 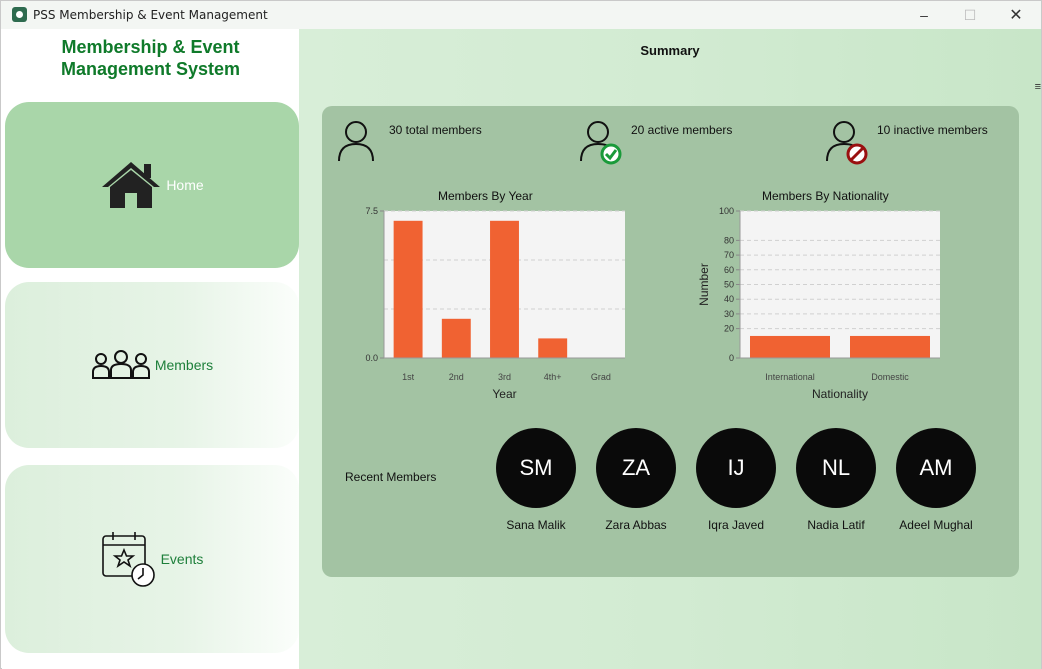 I want to click on avatar-name-1: Zara Abbas, so click(x=636, y=525).